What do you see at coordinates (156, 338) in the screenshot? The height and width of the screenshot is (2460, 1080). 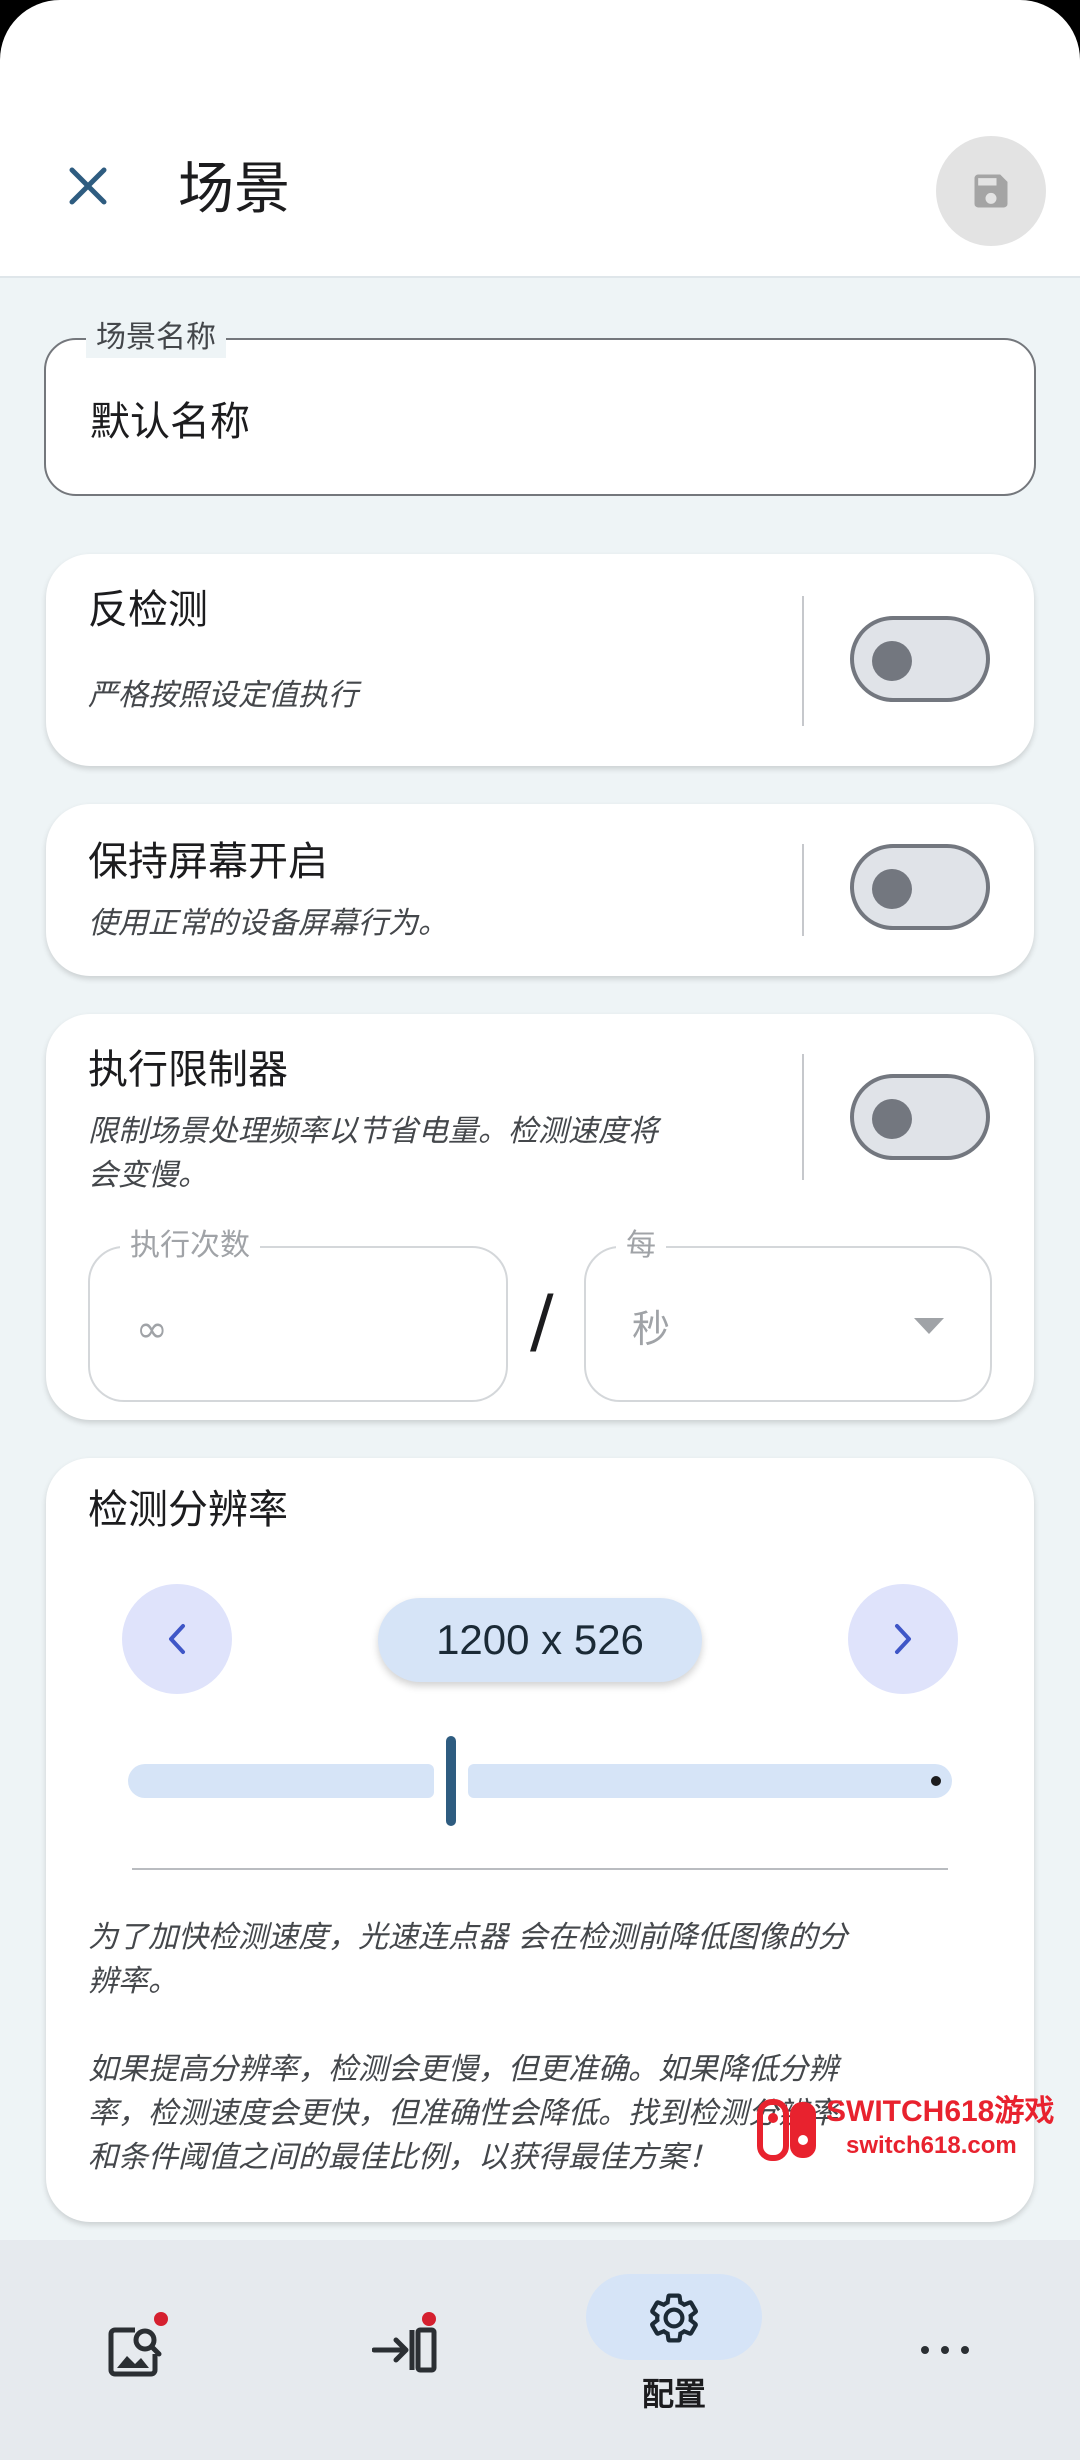 I see `scenario-name-label: 场景名称` at bounding box center [156, 338].